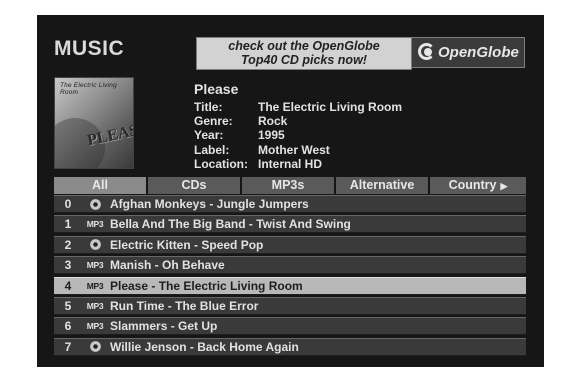 Image resolution: width=569 pixels, height=380 pixels. I want to click on page-title: MUSIC, so click(89, 48).